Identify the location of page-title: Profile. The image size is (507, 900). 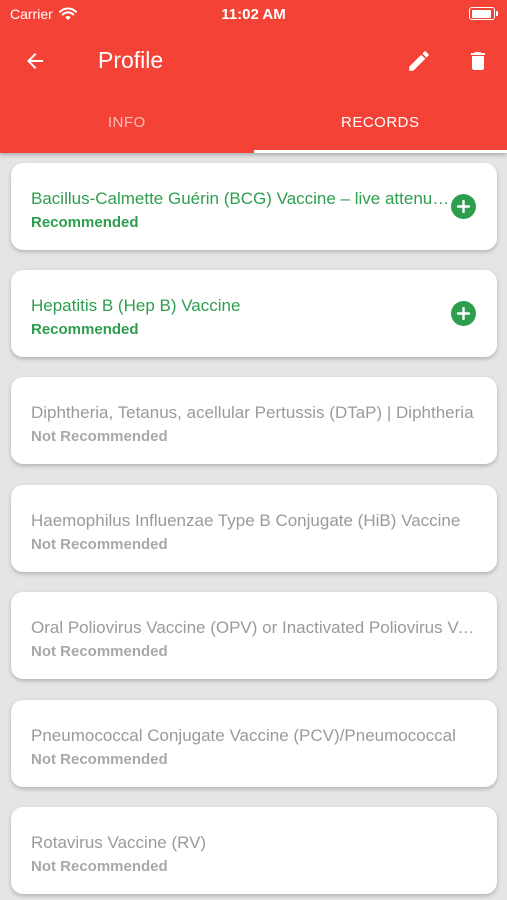
(131, 60).